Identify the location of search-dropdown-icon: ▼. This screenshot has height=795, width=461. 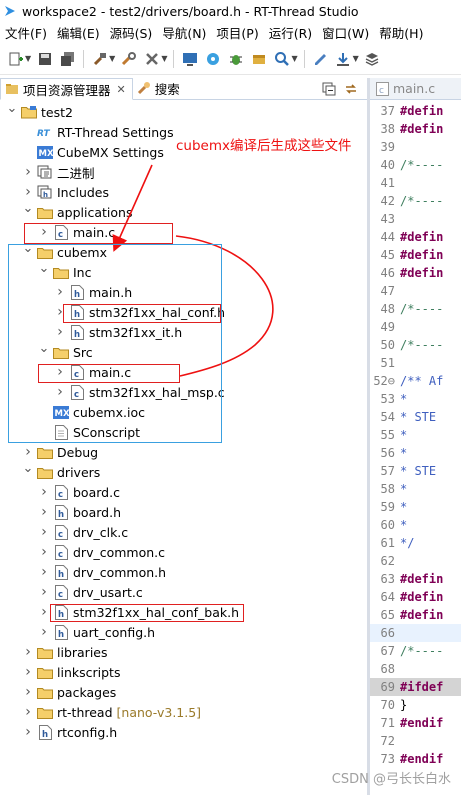
(294, 58).